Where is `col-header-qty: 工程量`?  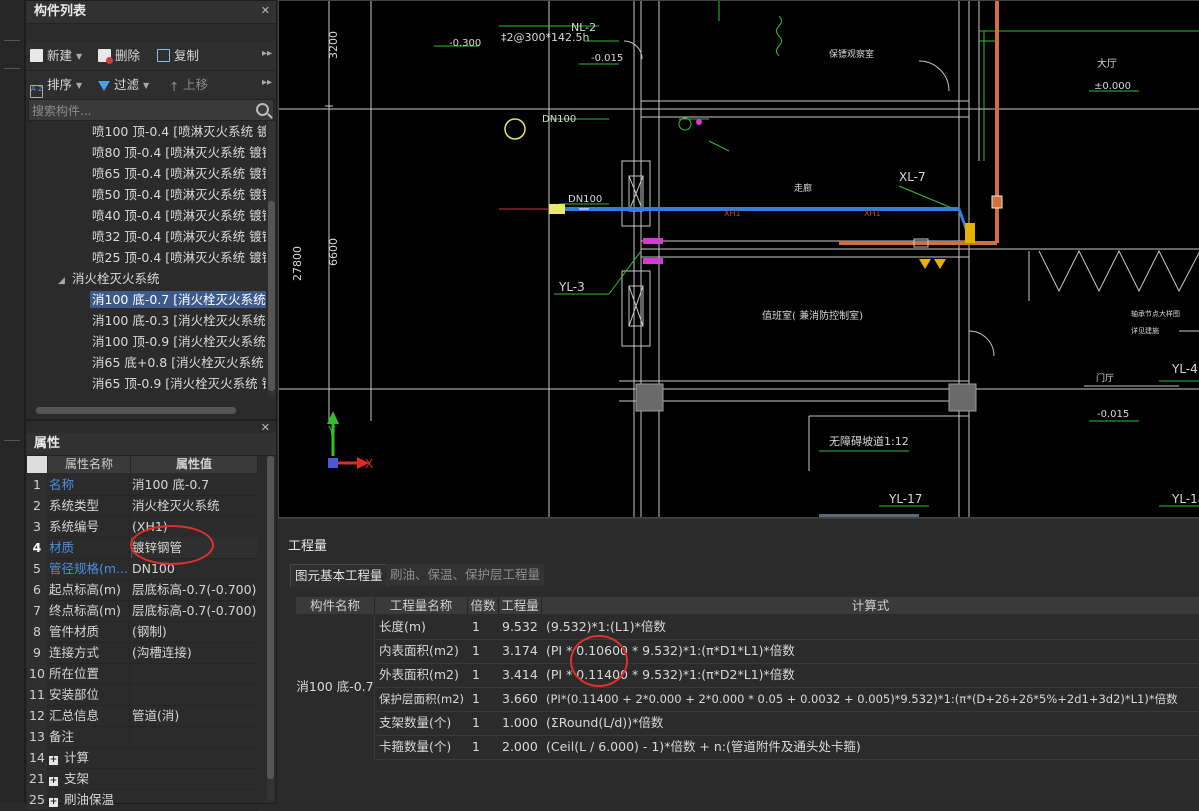
col-header-qty: 工程量 is located at coordinates (520, 605).